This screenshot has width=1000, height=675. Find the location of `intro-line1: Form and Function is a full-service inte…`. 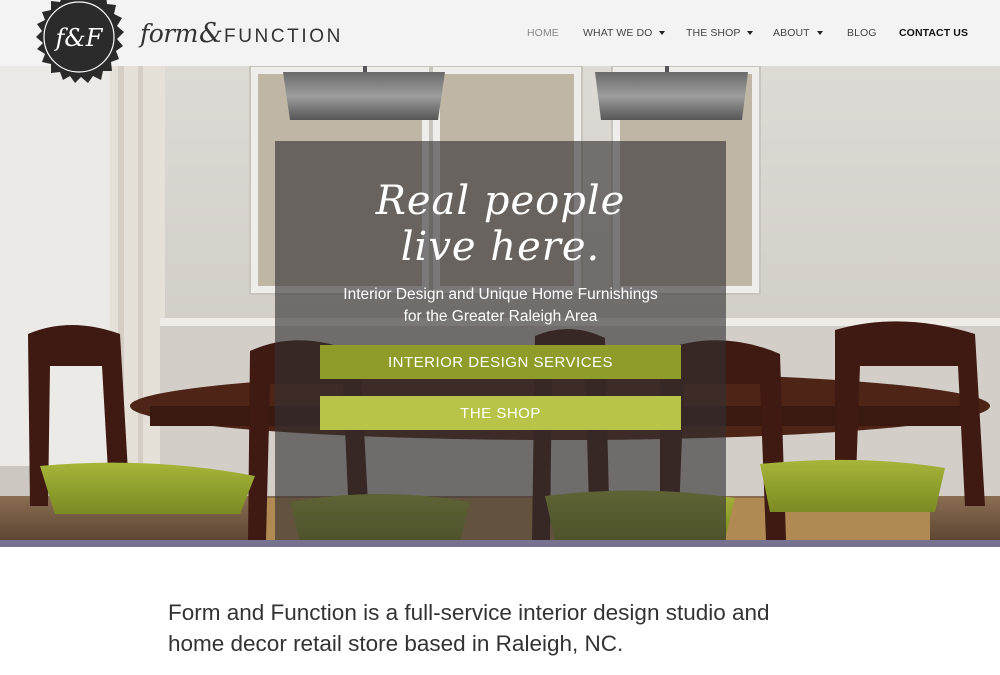

intro-line1: Form and Function is a full-service inte… is located at coordinates (469, 612).